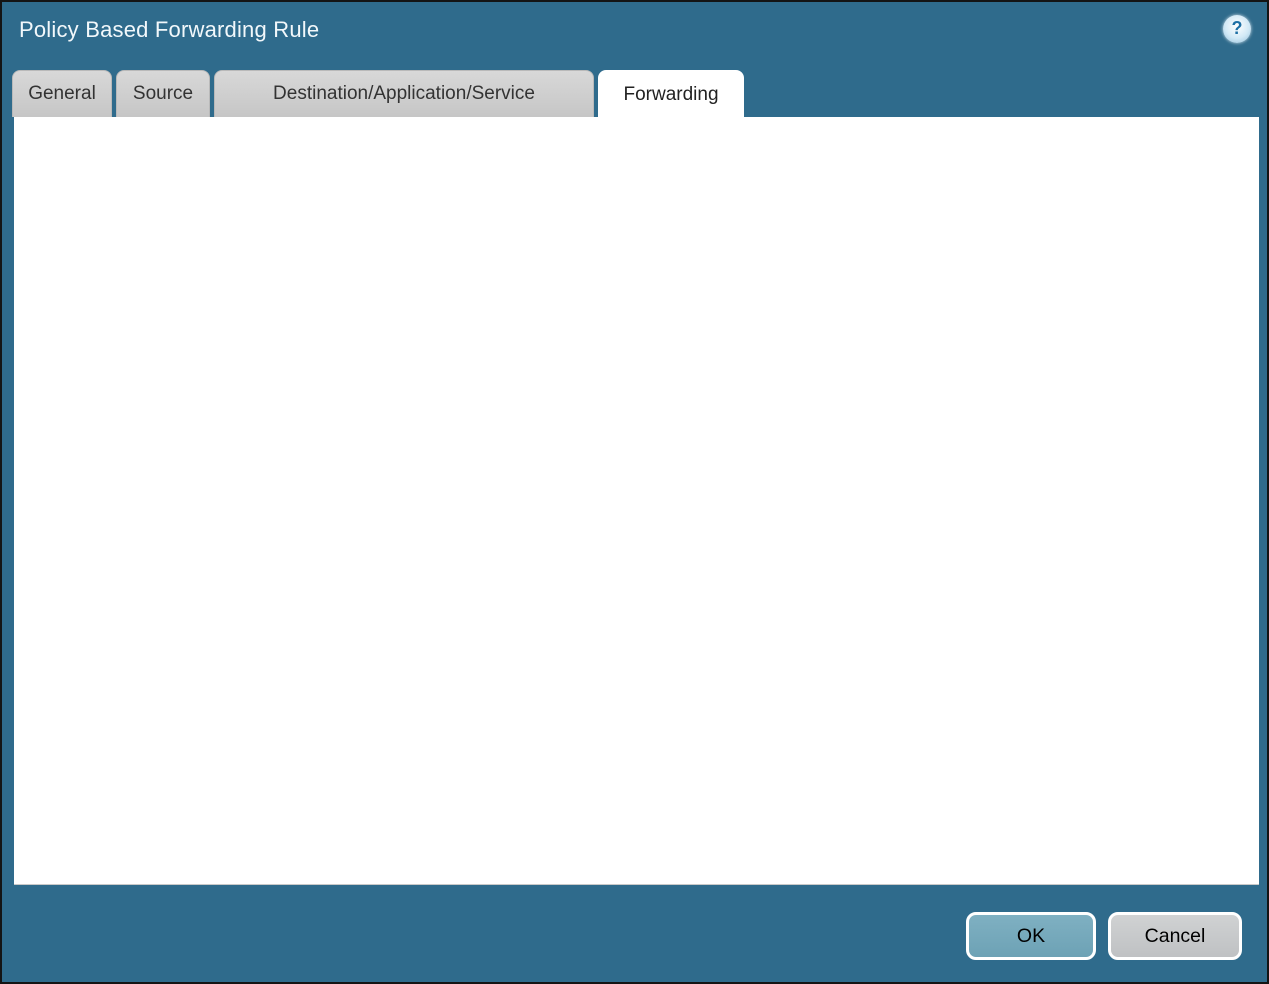  What do you see at coordinates (163, 93) in the screenshot?
I see `tab-source: Source` at bounding box center [163, 93].